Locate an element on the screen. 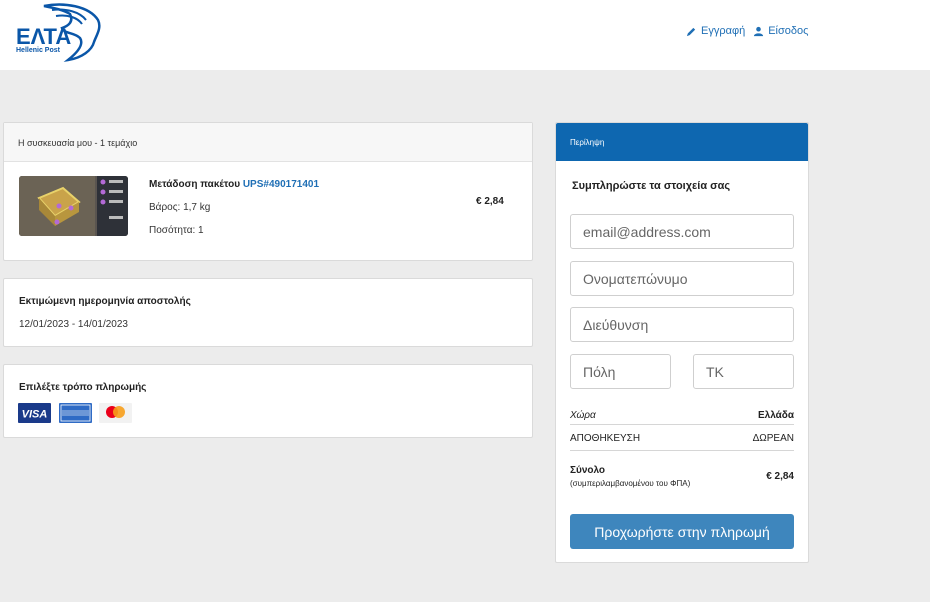  package-heading: Η συσκευασία μου - 1 τεμάχιο is located at coordinates (268, 142).